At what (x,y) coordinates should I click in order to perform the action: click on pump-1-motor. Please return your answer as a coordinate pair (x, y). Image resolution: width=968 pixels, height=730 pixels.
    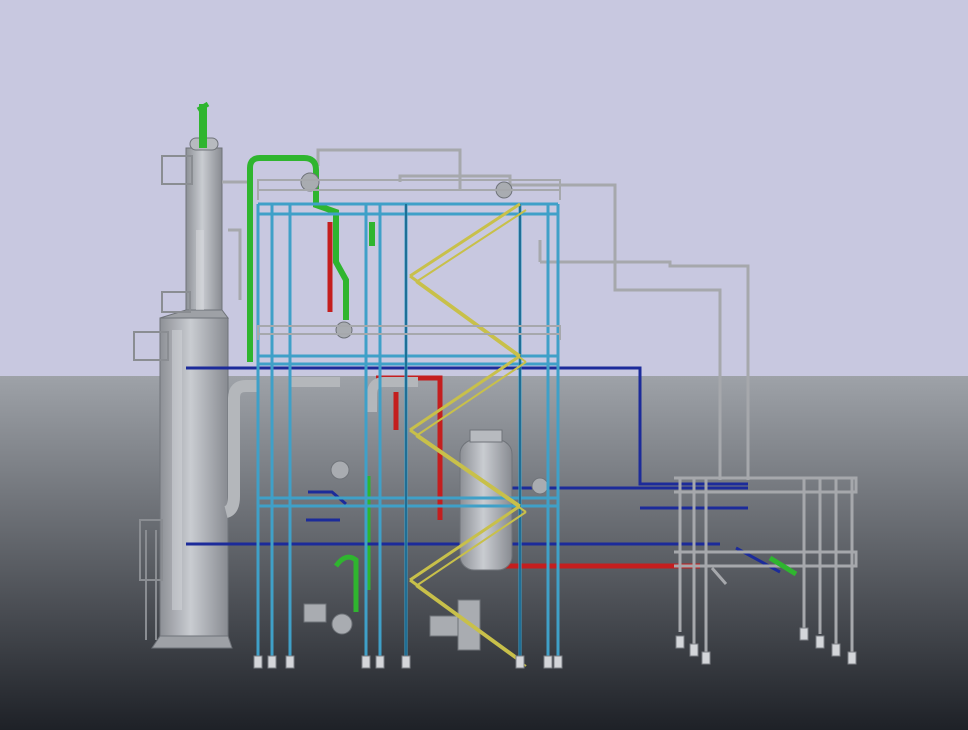
    Looking at the image, I should click on (342, 624).